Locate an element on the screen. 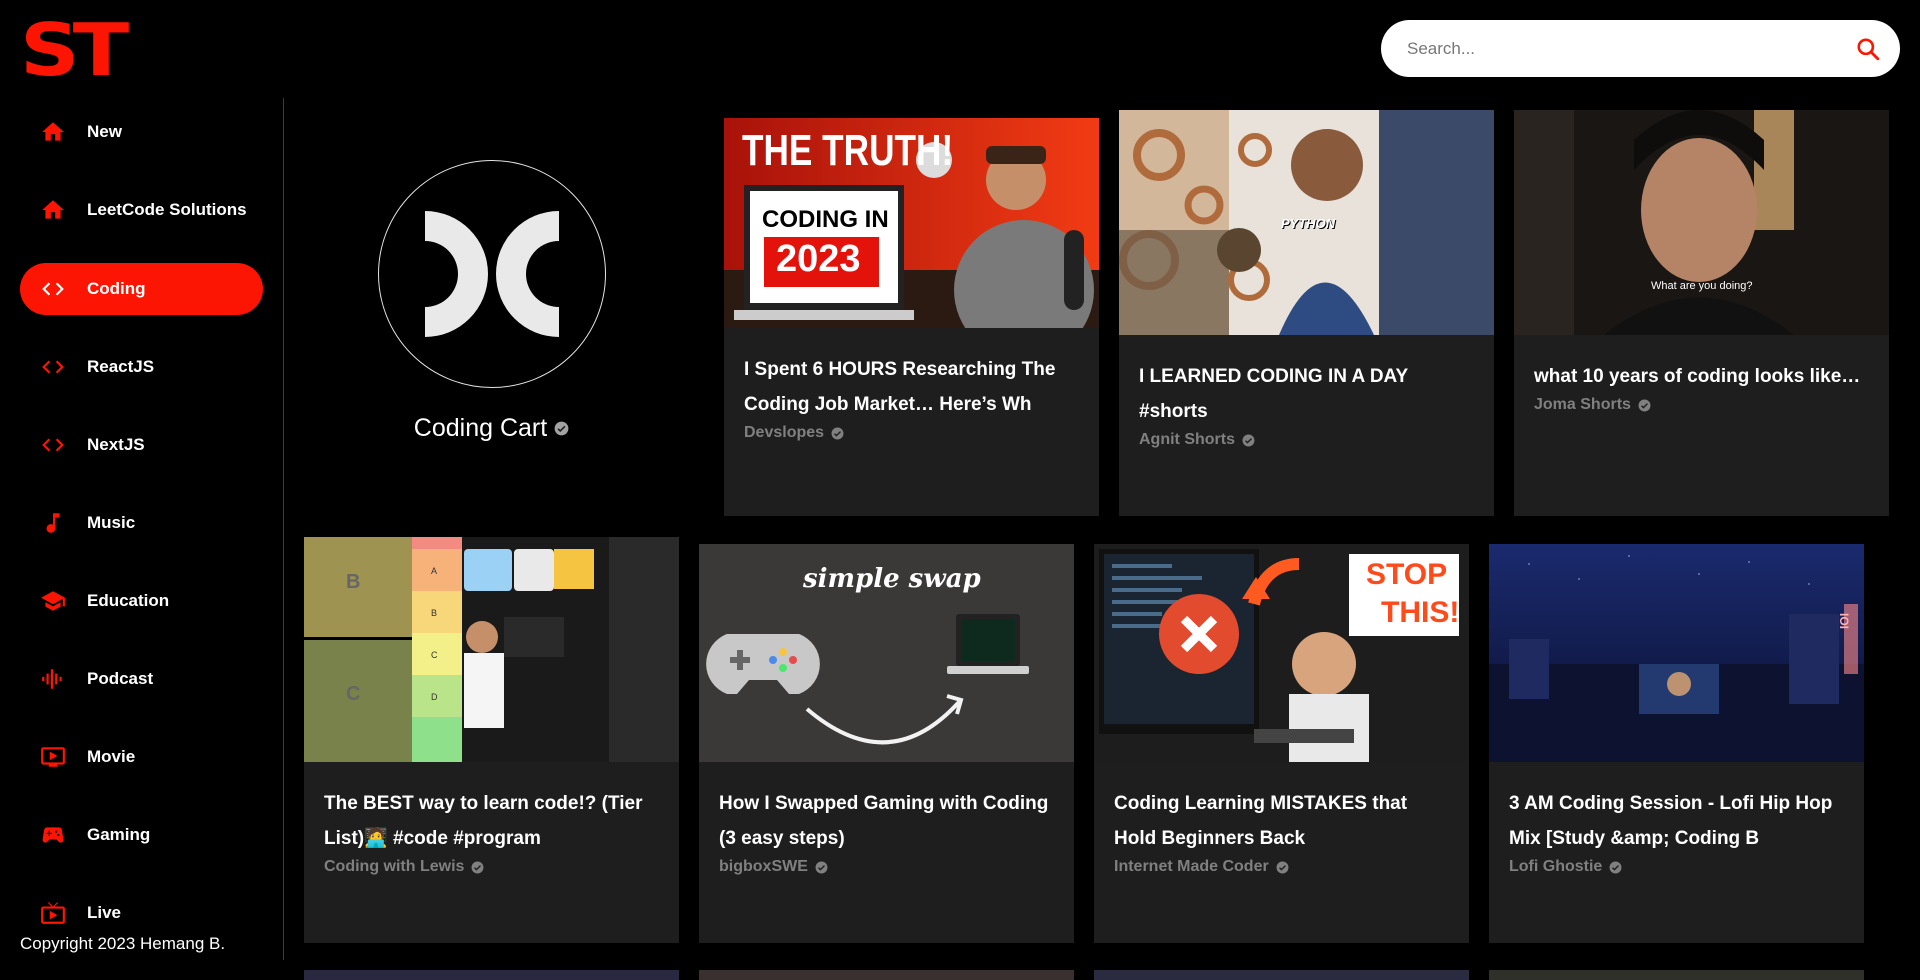 This screenshot has height=980, width=1920. video-channel: Coding with Lewis is located at coordinates (491, 867).